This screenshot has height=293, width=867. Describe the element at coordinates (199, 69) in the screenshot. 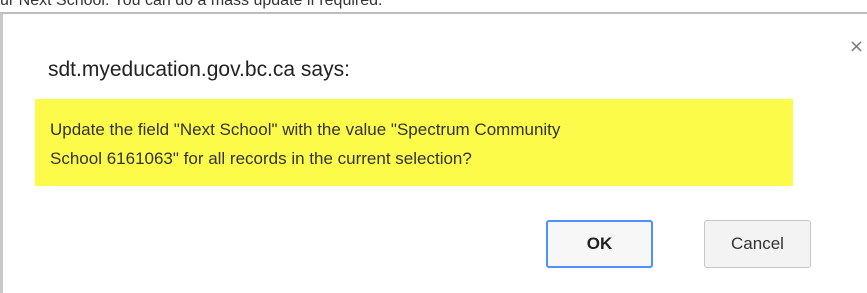

I see `dialog-title: sdt.myeducation.gov.bc.ca says:` at that location.